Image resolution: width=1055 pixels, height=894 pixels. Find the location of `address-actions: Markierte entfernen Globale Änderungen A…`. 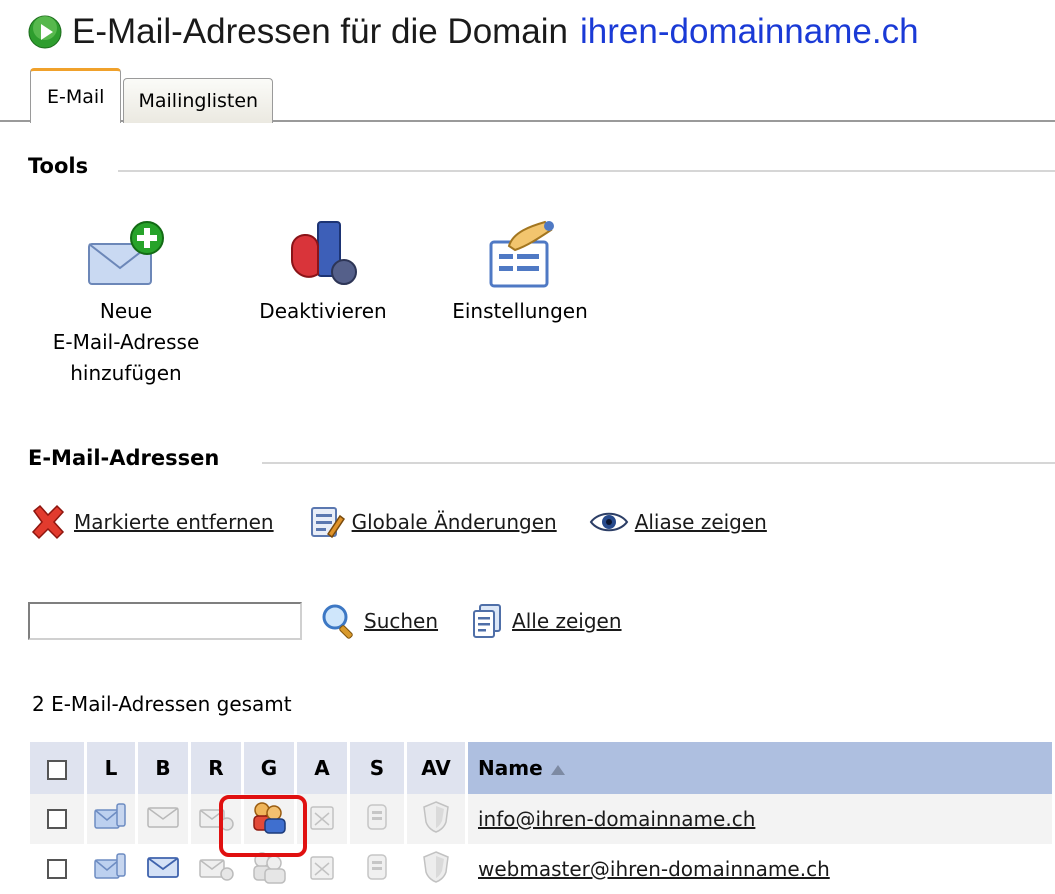

address-actions: Markierte entfernen Globale Änderungen A… is located at coordinates (413, 522).